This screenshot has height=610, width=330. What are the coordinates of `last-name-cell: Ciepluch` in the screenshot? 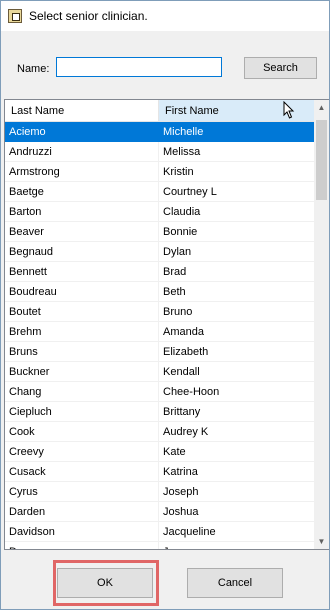 It's located at (82, 412).